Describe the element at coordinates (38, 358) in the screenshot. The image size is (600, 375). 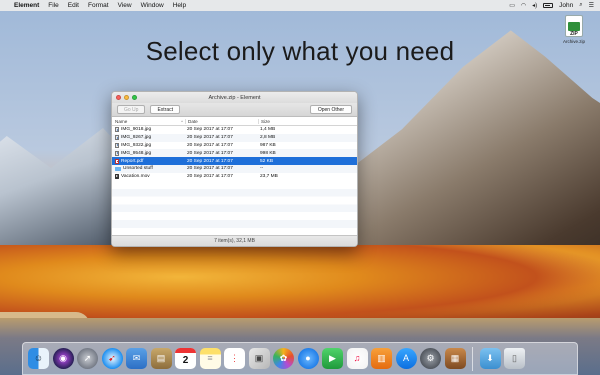
I see `finder-icon: ☺` at that location.